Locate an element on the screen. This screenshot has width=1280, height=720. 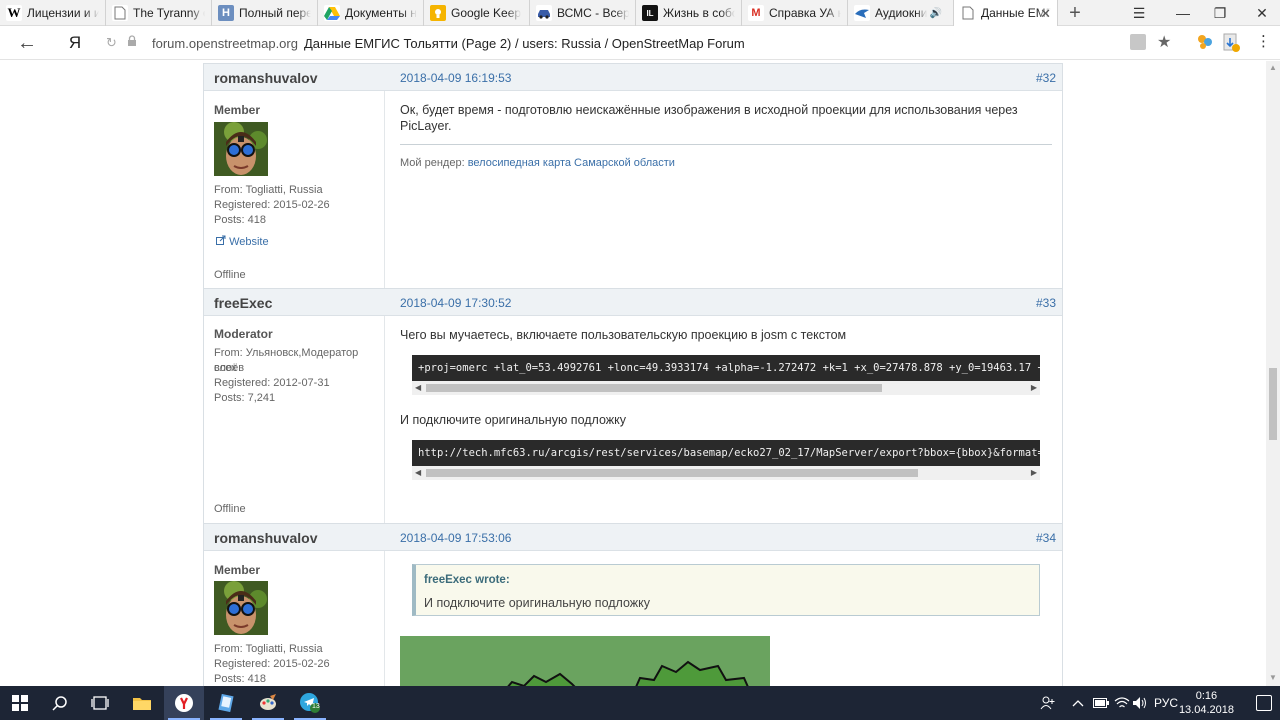
close-window-button: ✕ is located at coordinates (1262, 13).